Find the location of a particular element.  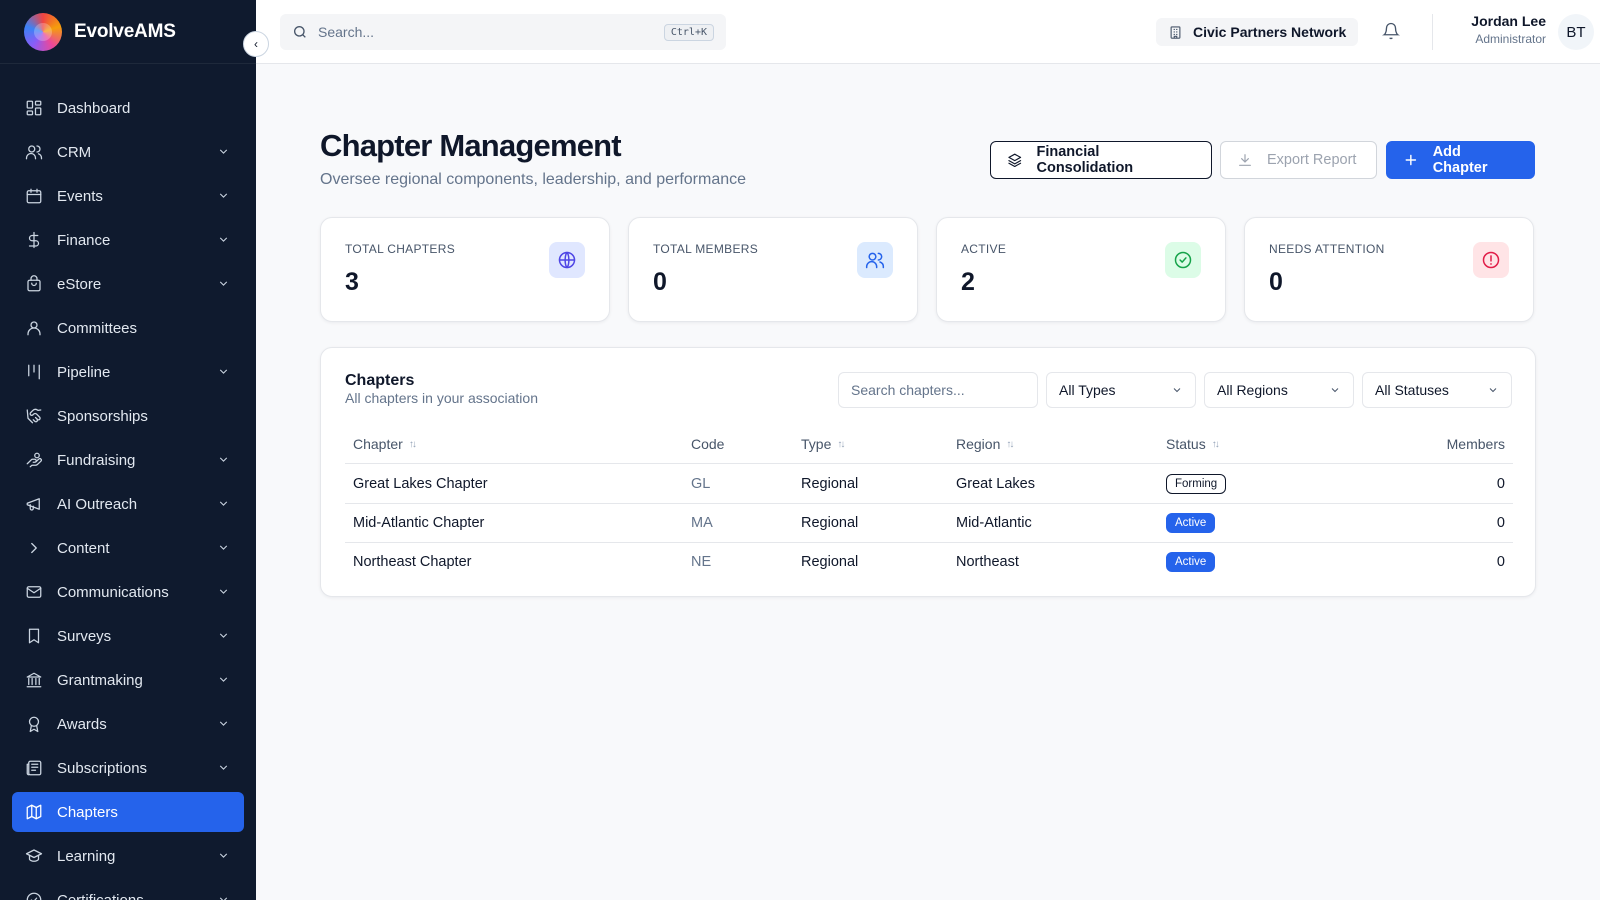

region-filter-value: All Regions is located at coordinates (1252, 390).